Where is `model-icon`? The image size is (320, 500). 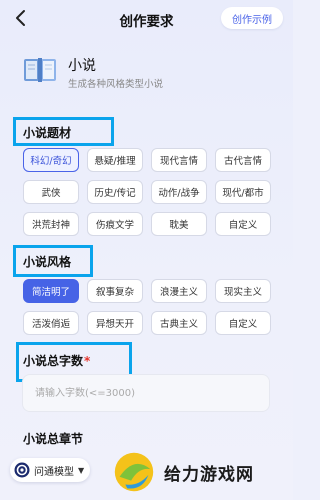
model-icon is located at coordinates (22, 470).